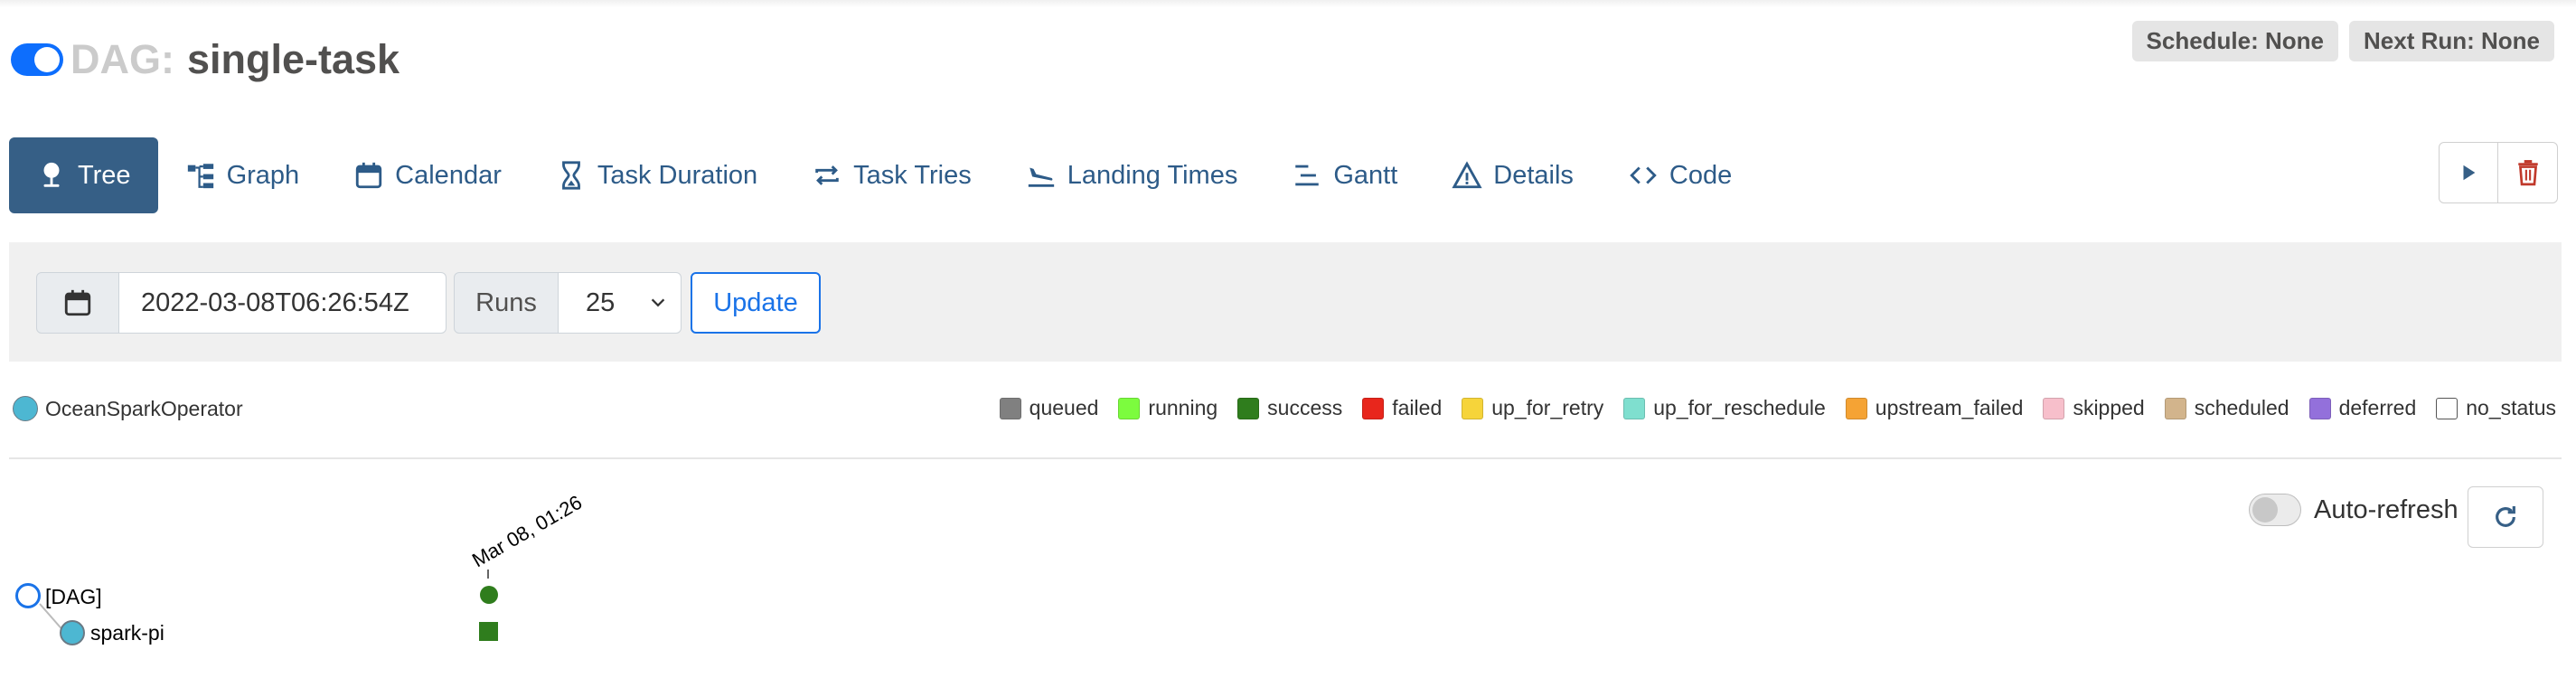  Describe the element at coordinates (912, 175) in the screenshot. I see `tab-label: Task Tries` at that location.